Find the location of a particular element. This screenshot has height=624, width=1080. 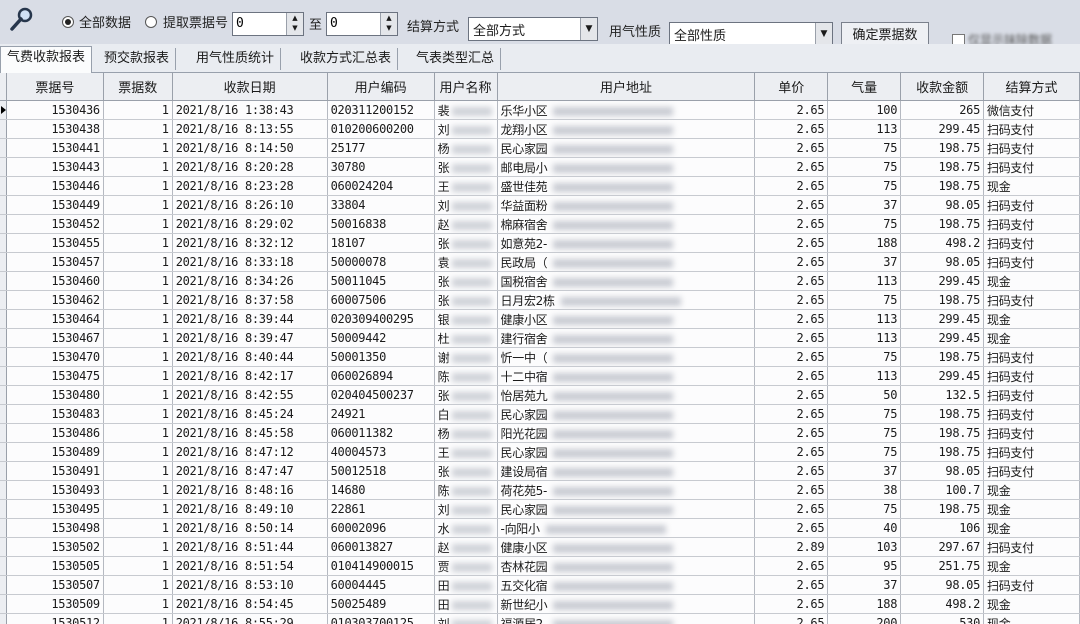

gas-volume-cell: 37 is located at coordinates (864, 205).